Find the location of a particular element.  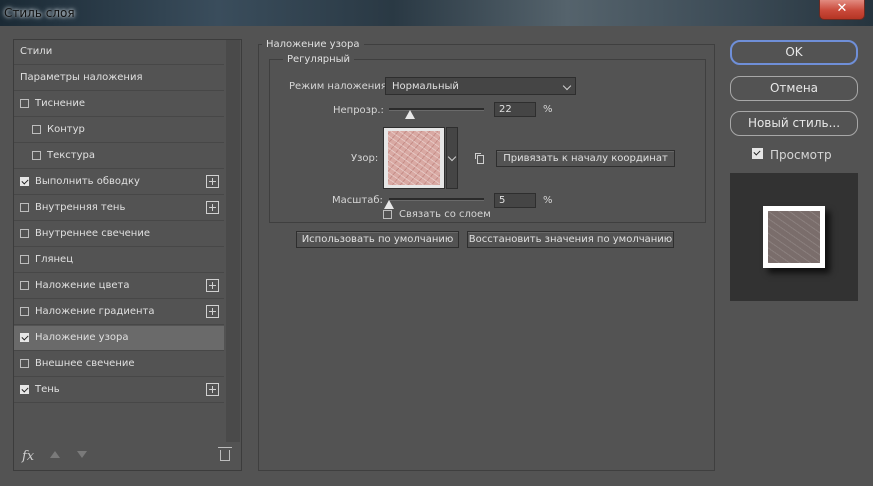

scale-percent: % is located at coordinates (548, 200).